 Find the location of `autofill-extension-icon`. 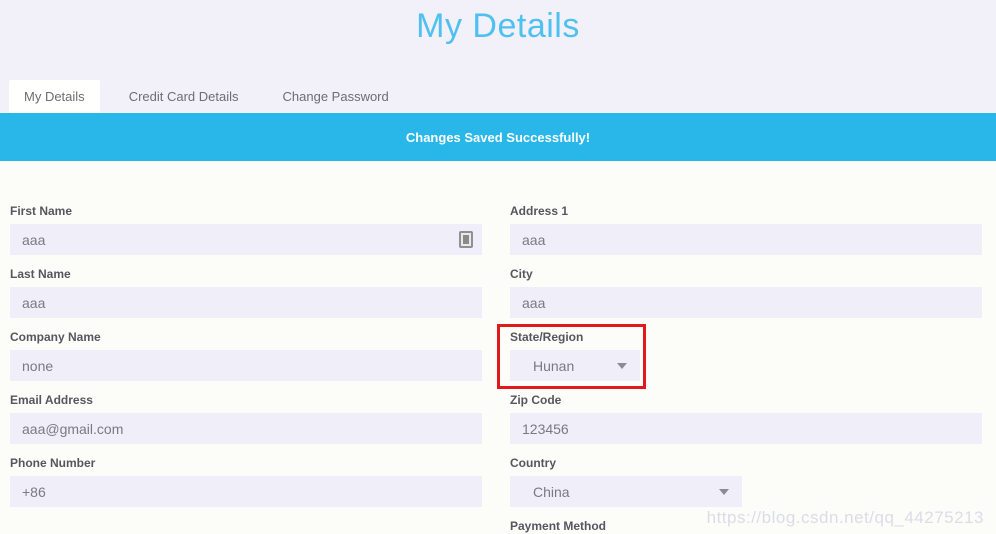

autofill-extension-icon is located at coordinates (466, 239).